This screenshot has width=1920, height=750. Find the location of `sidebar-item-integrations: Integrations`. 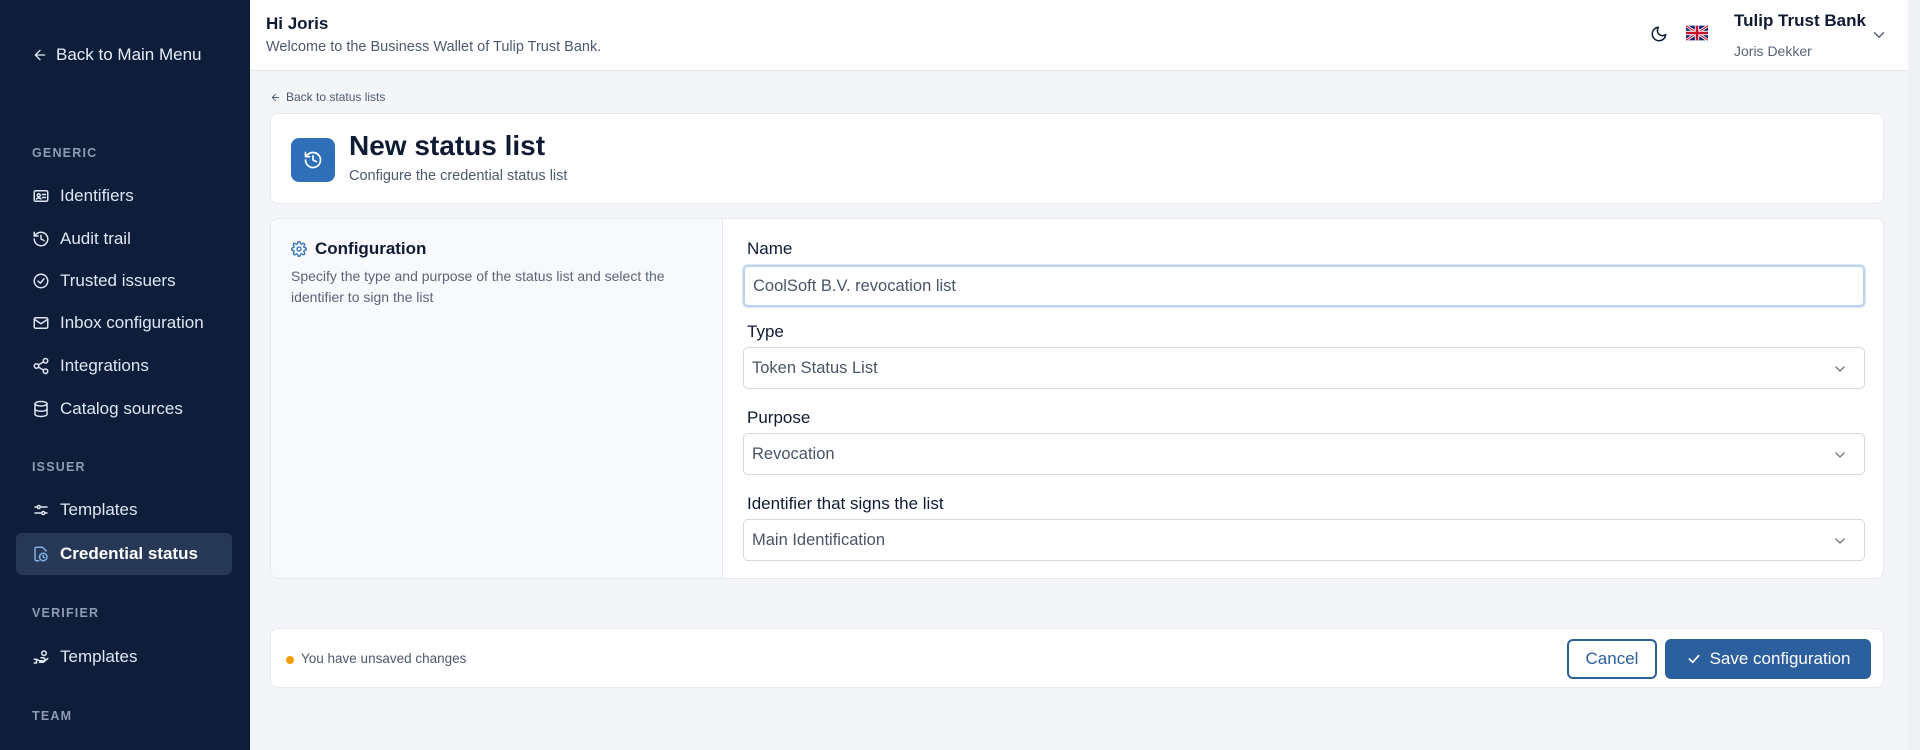

sidebar-item-integrations: Integrations is located at coordinates (124, 366).